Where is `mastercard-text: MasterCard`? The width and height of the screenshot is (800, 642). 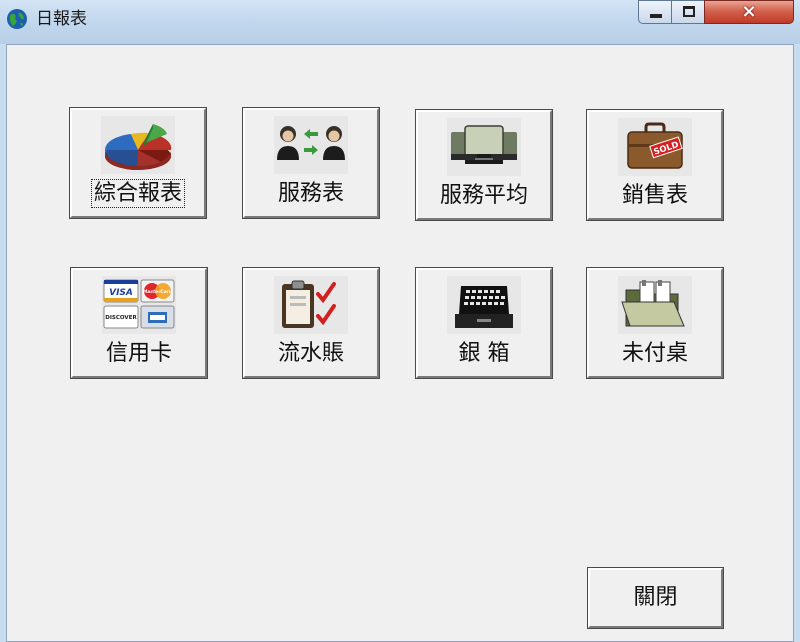
mastercard-text: MasterCard is located at coordinates (158, 292).